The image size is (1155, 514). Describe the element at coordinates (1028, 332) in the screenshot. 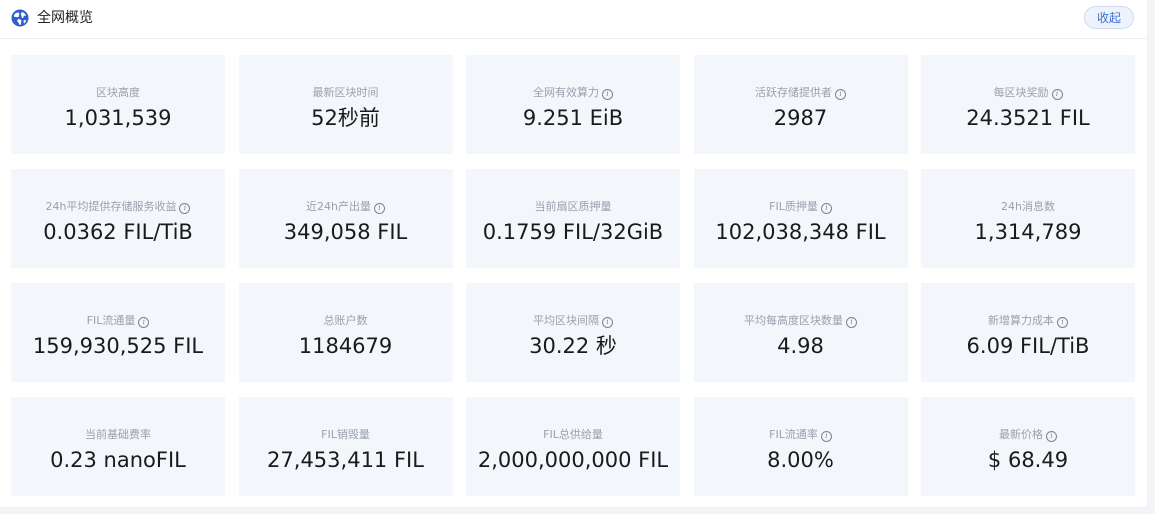

I see `stat-card: 新增算力成本 i 6.09 FIL/TiB` at that location.